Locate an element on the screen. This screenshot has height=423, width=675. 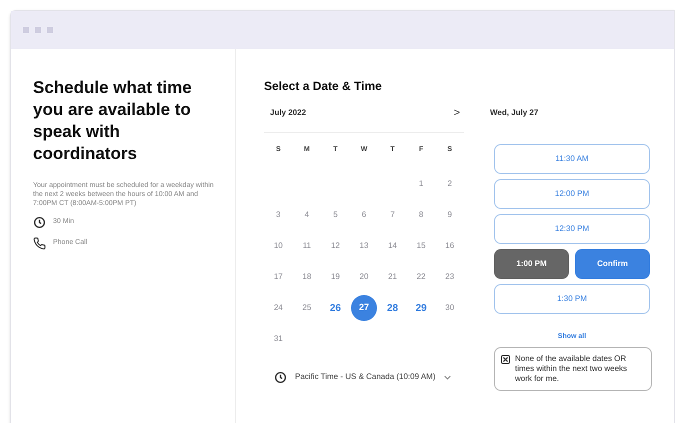
time-slot-button: 12:00 PM is located at coordinates (572, 194).